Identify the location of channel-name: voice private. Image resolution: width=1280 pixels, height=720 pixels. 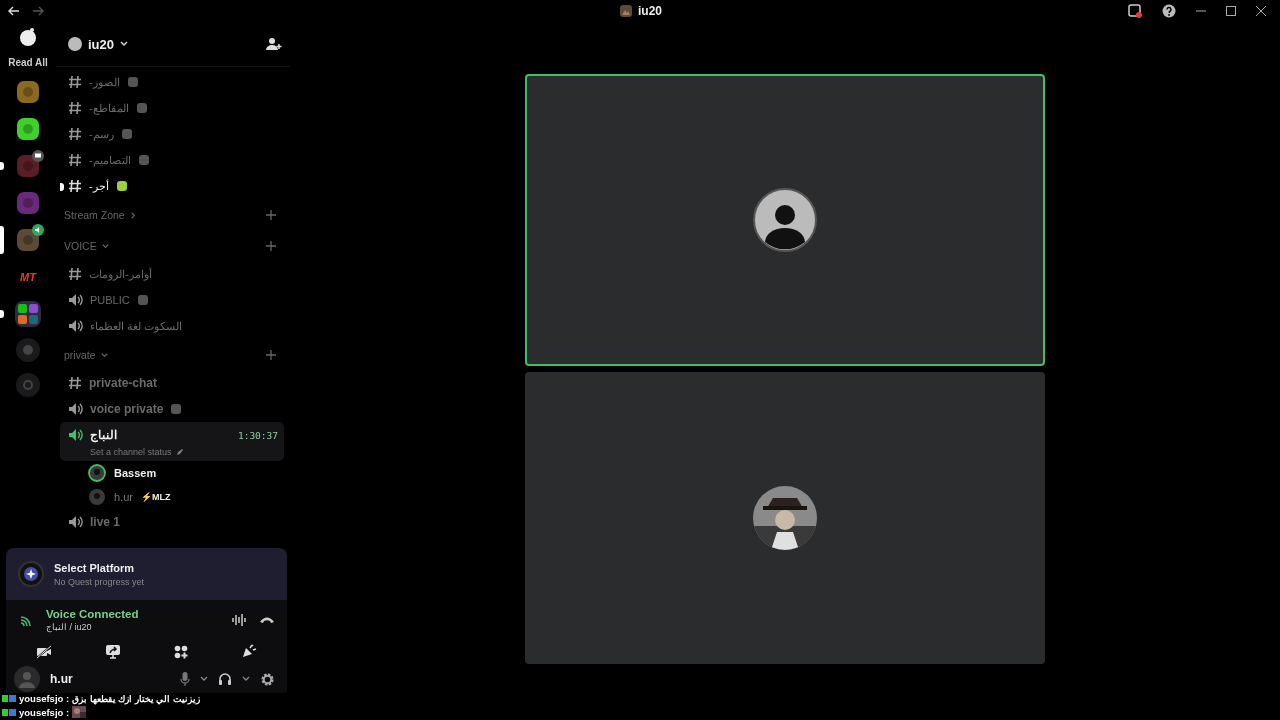
(127, 409).